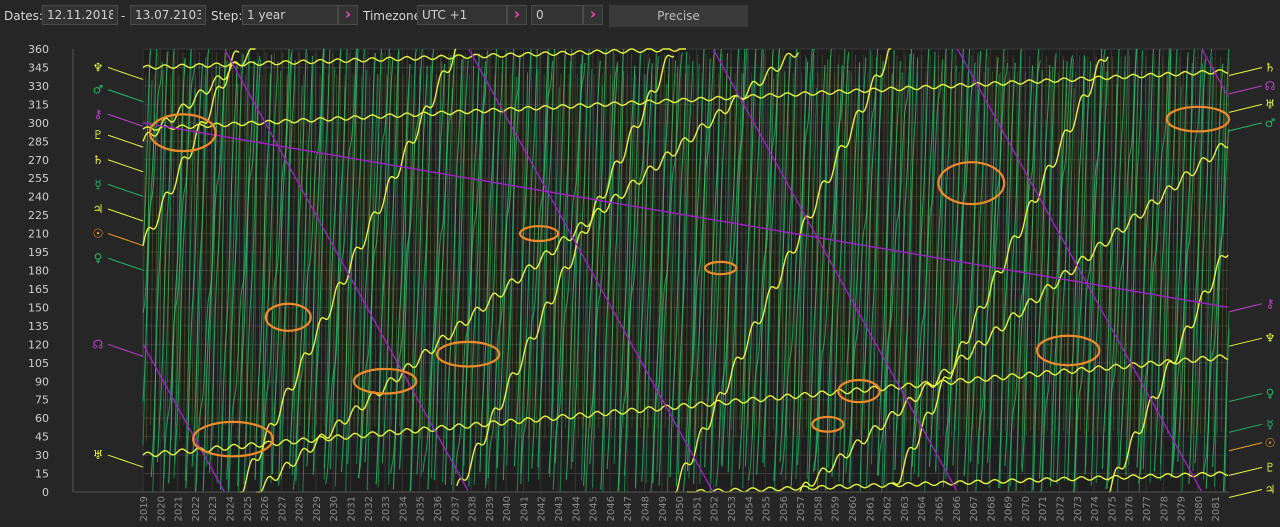  I want to click on y-tick-label: 315, so click(38, 104).